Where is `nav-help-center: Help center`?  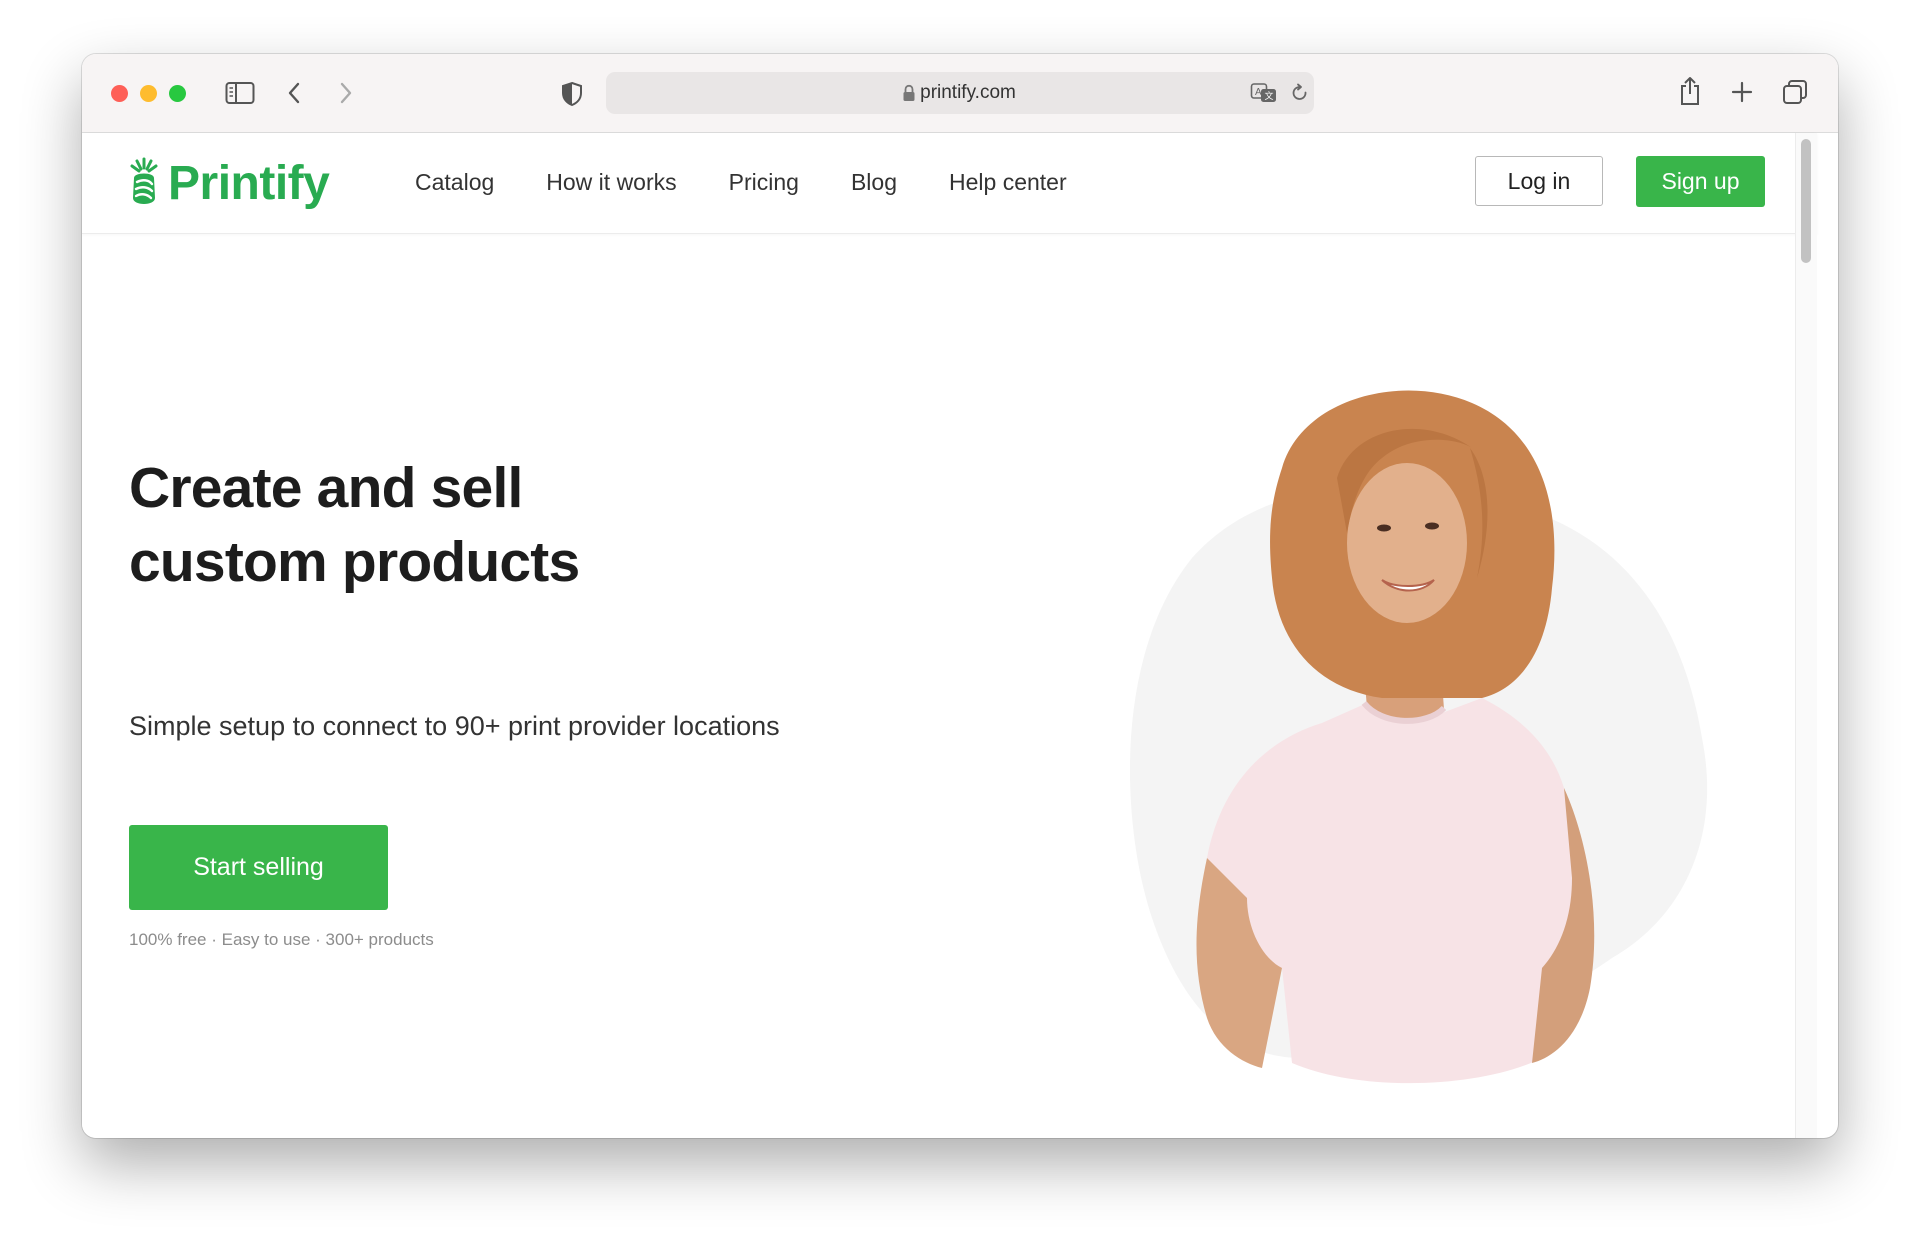
nav-help-center: Help center is located at coordinates (1008, 182).